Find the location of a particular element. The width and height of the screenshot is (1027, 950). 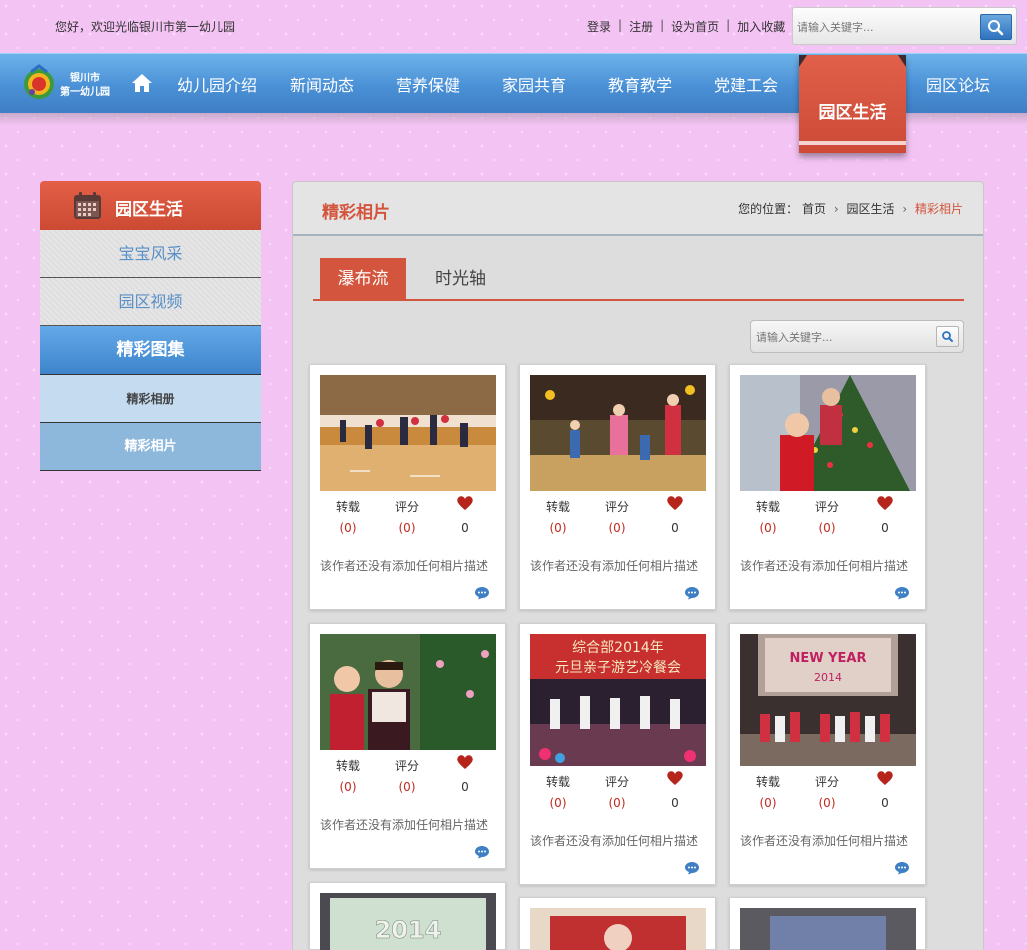

add-favorite-link: 加入收藏 is located at coordinates (761, 26).